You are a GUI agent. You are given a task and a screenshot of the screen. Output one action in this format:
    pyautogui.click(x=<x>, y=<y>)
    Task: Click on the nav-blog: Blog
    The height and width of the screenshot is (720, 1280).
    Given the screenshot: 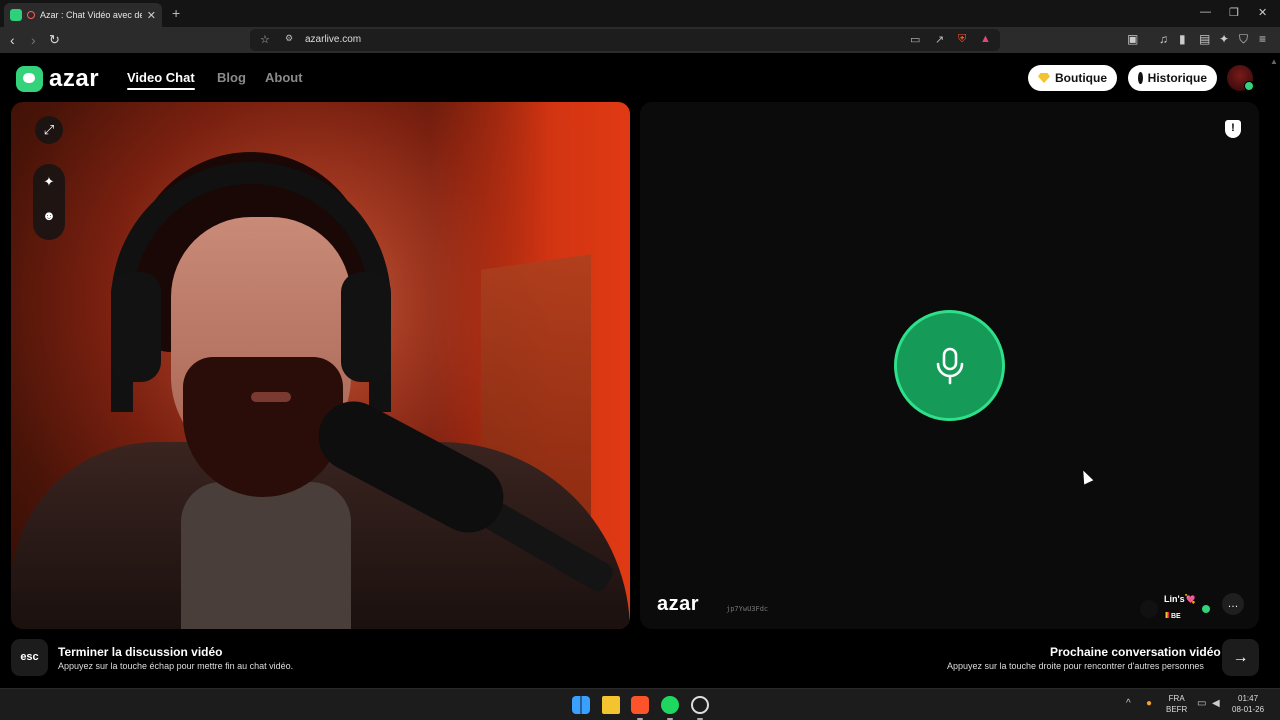 What is the action you would take?
    pyautogui.click(x=231, y=77)
    